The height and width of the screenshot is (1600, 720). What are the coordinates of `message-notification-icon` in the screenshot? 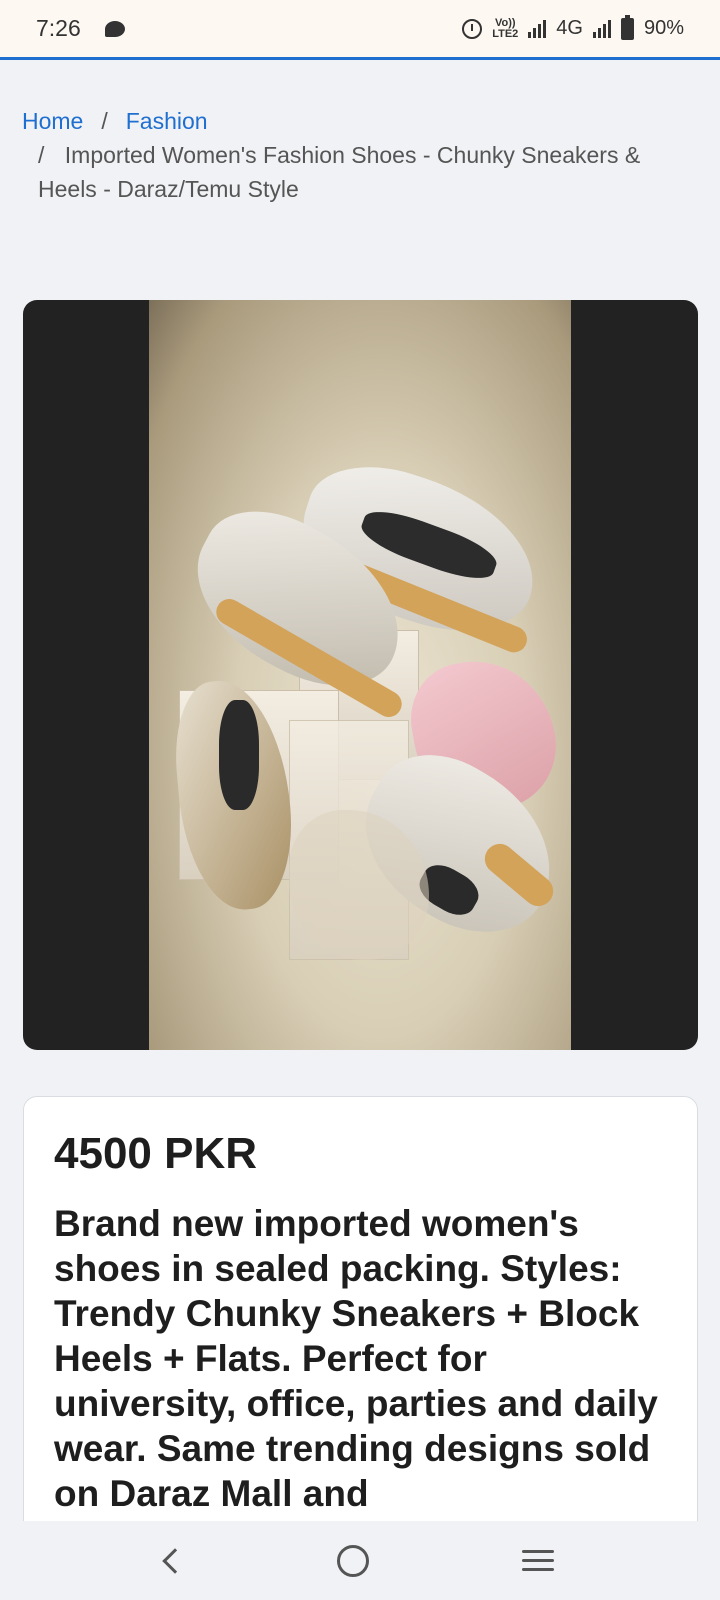 It's located at (114, 28).